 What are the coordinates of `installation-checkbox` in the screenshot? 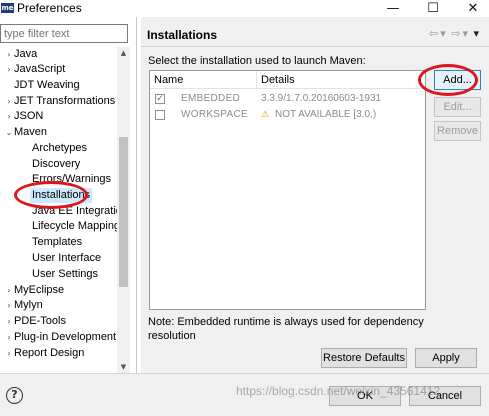 It's located at (160, 115).